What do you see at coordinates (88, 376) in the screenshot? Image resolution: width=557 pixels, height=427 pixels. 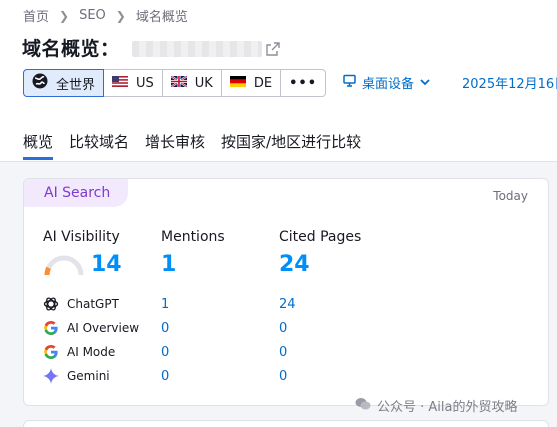 I see `engine-name: Gemini` at bounding box center [88, 376].